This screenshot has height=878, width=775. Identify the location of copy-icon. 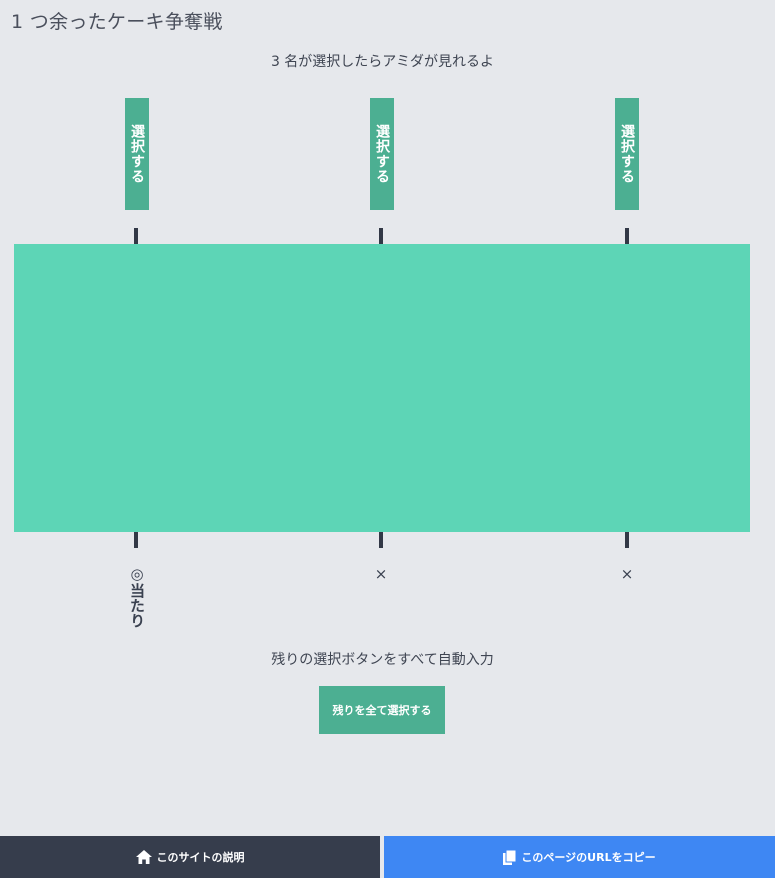
(510, 857).